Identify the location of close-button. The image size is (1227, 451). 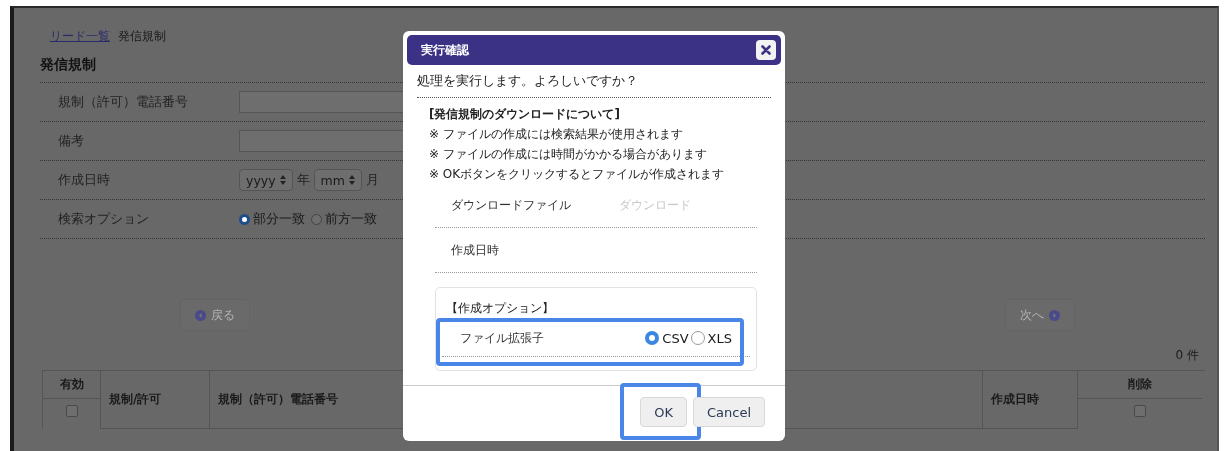
(766, 50).